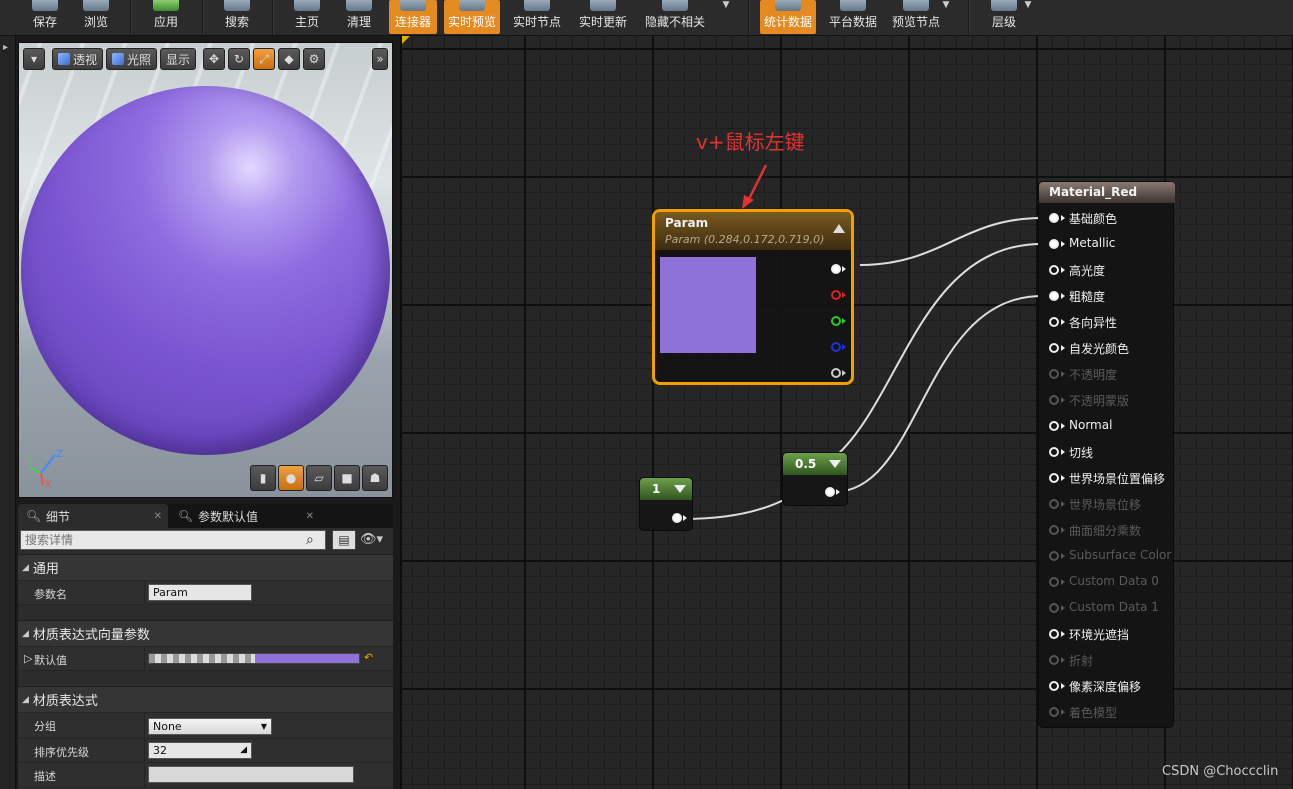 The image size is (1293, 789). Describe the element at coordinates (254, 658) in the screenshot. I see `default-color-swatch` at that location.